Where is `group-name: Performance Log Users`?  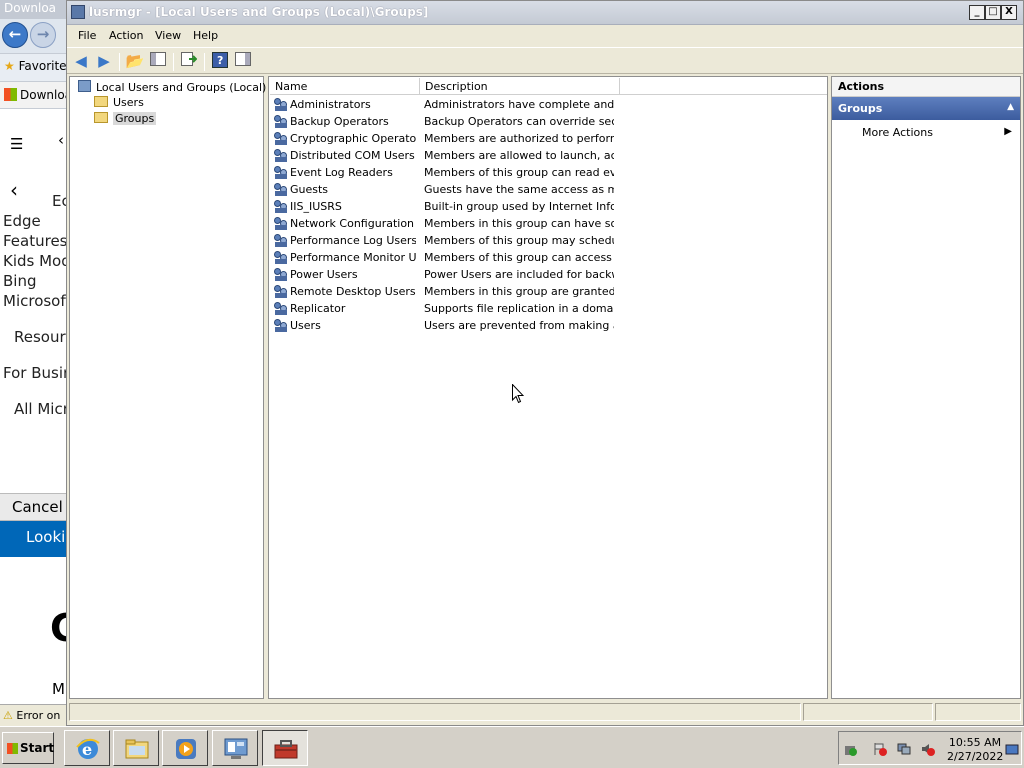
group-name: Performance Log Users is located at coordinates (353, 240).